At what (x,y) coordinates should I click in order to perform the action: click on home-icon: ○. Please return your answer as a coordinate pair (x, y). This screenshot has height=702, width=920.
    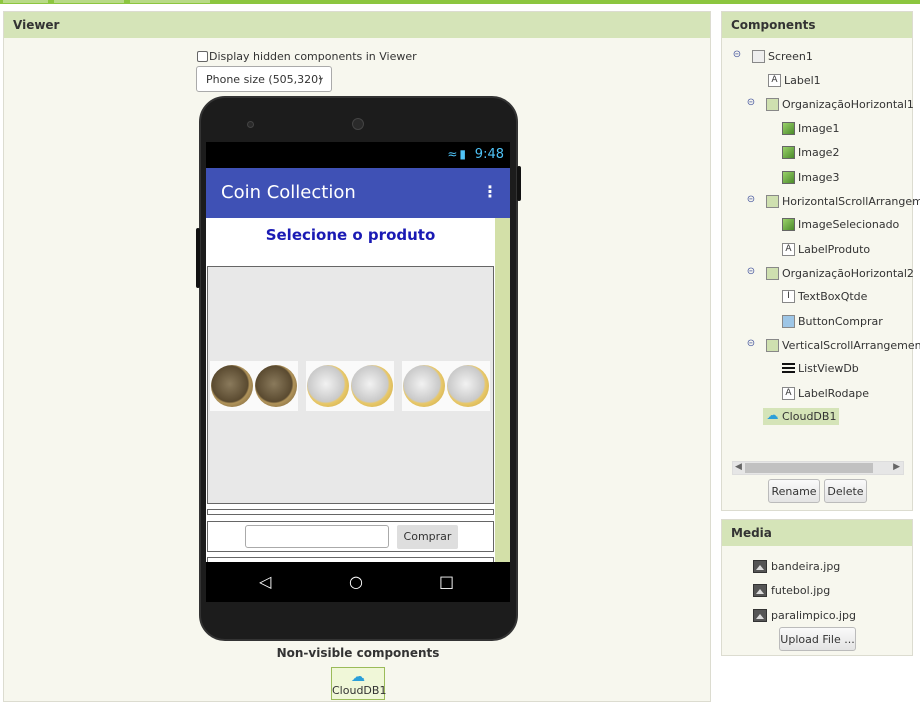
    Looking at the image, I should click on (356, 581).